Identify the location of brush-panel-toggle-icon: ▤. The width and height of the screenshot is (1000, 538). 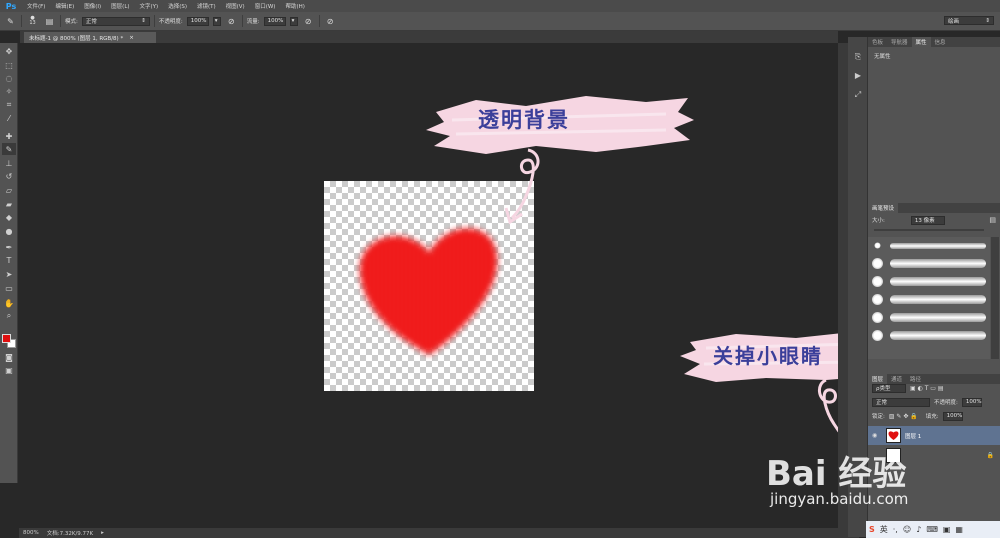
(49, 21).